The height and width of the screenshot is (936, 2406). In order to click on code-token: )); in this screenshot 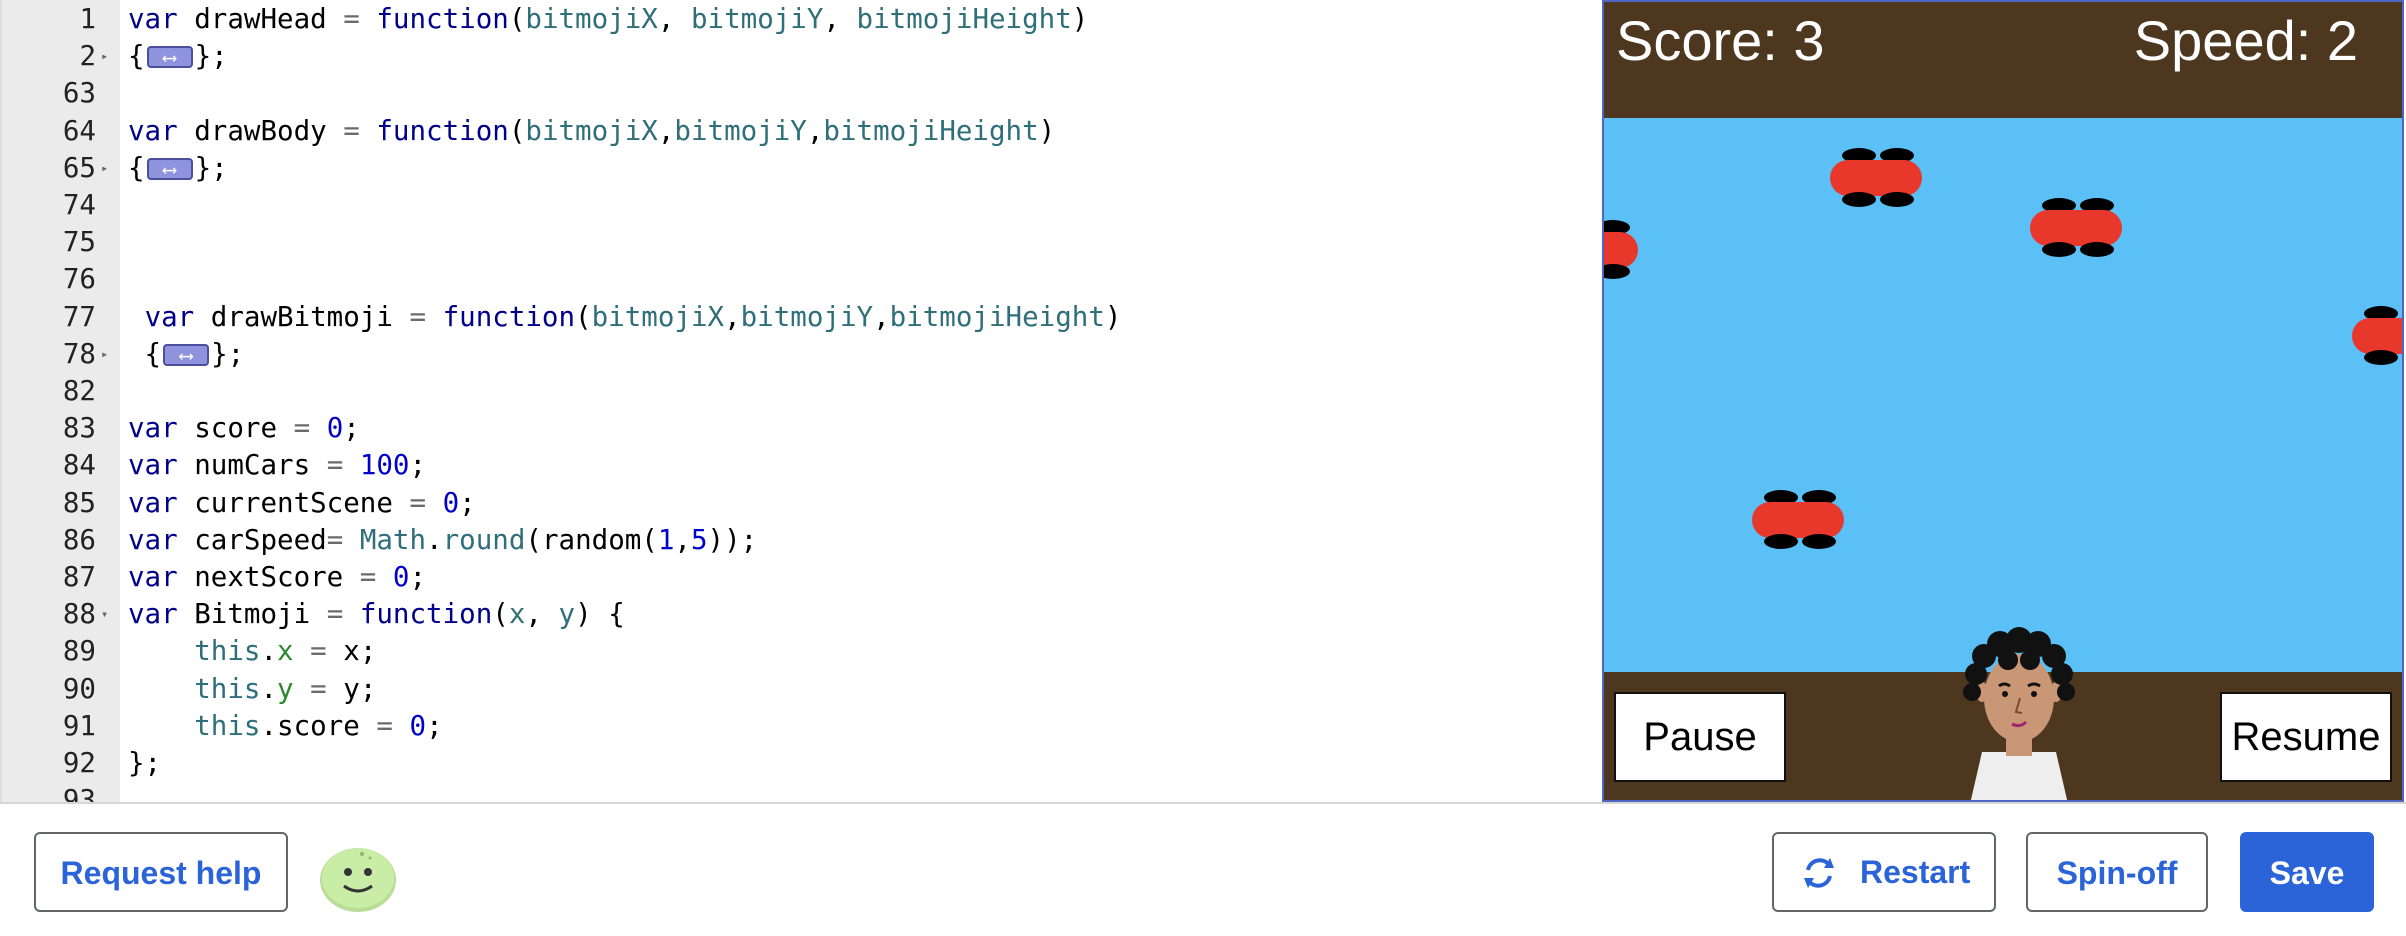, I will do `click(732, 539)`.